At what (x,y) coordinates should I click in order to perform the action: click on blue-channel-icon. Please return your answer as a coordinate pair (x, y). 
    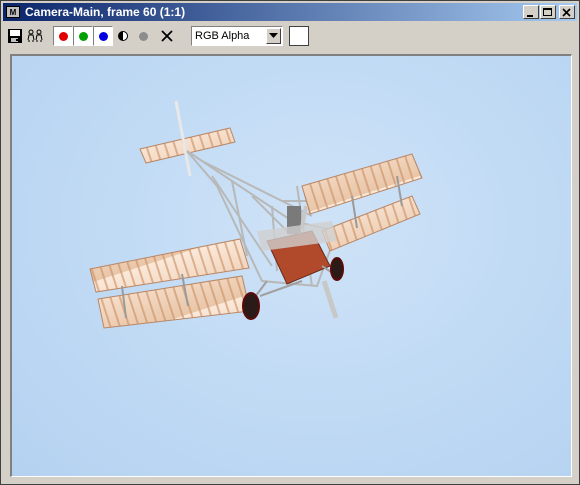
    Looking at the image, I should click on (103, 36).